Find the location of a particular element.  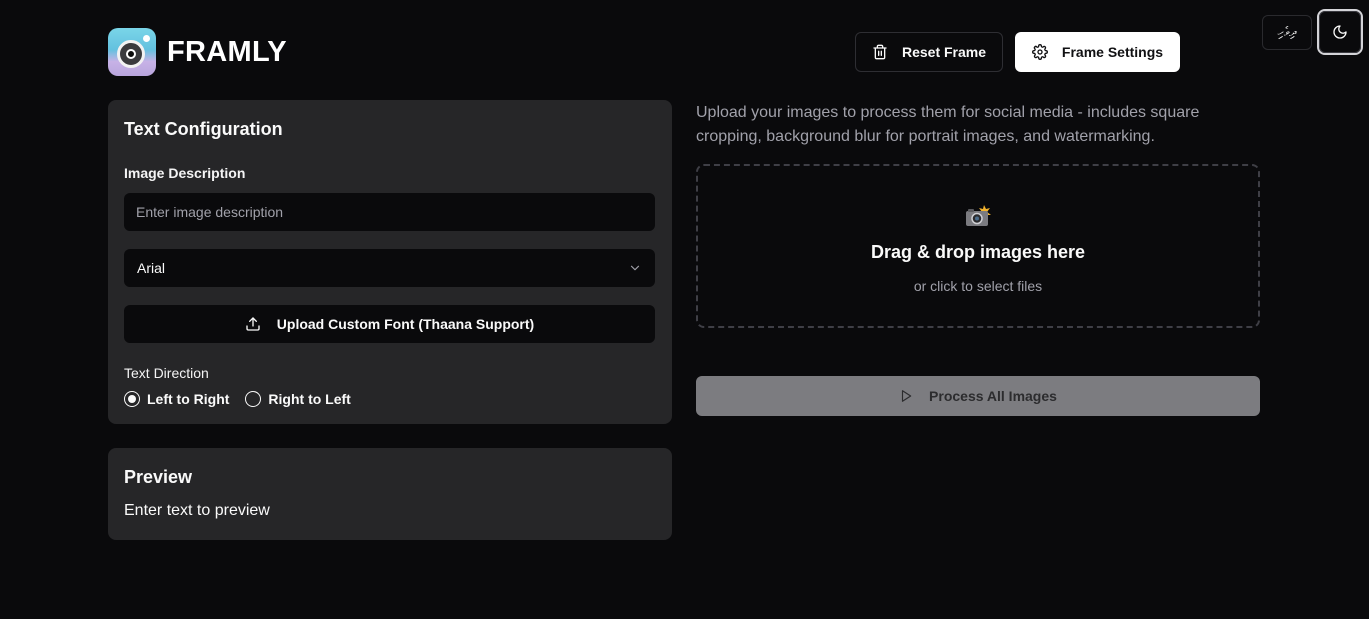

trash-icon is located at coordinates (880, 52).